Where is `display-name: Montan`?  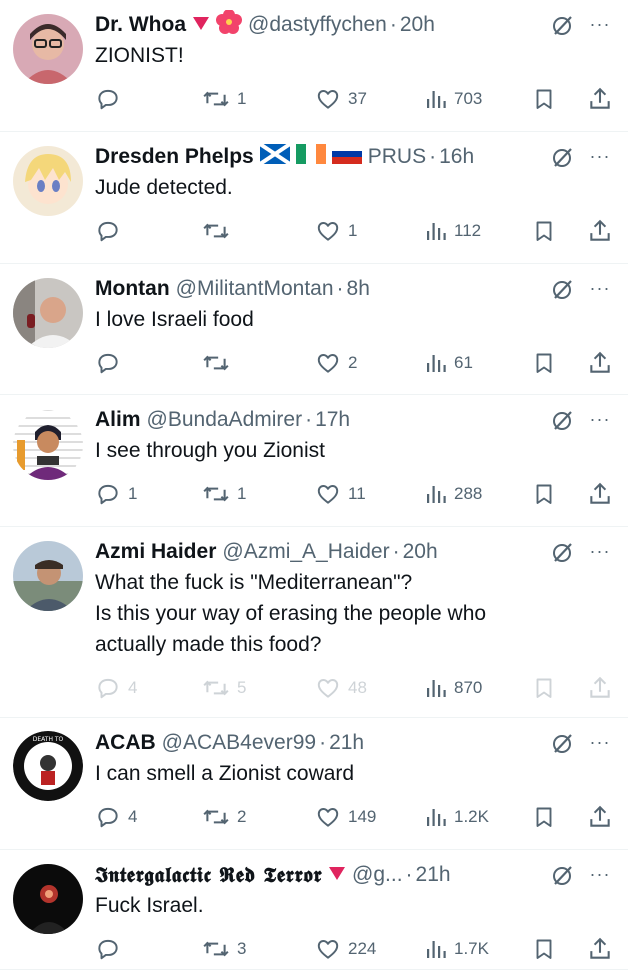 display-name: Montan is located at coordinates (132, 289).